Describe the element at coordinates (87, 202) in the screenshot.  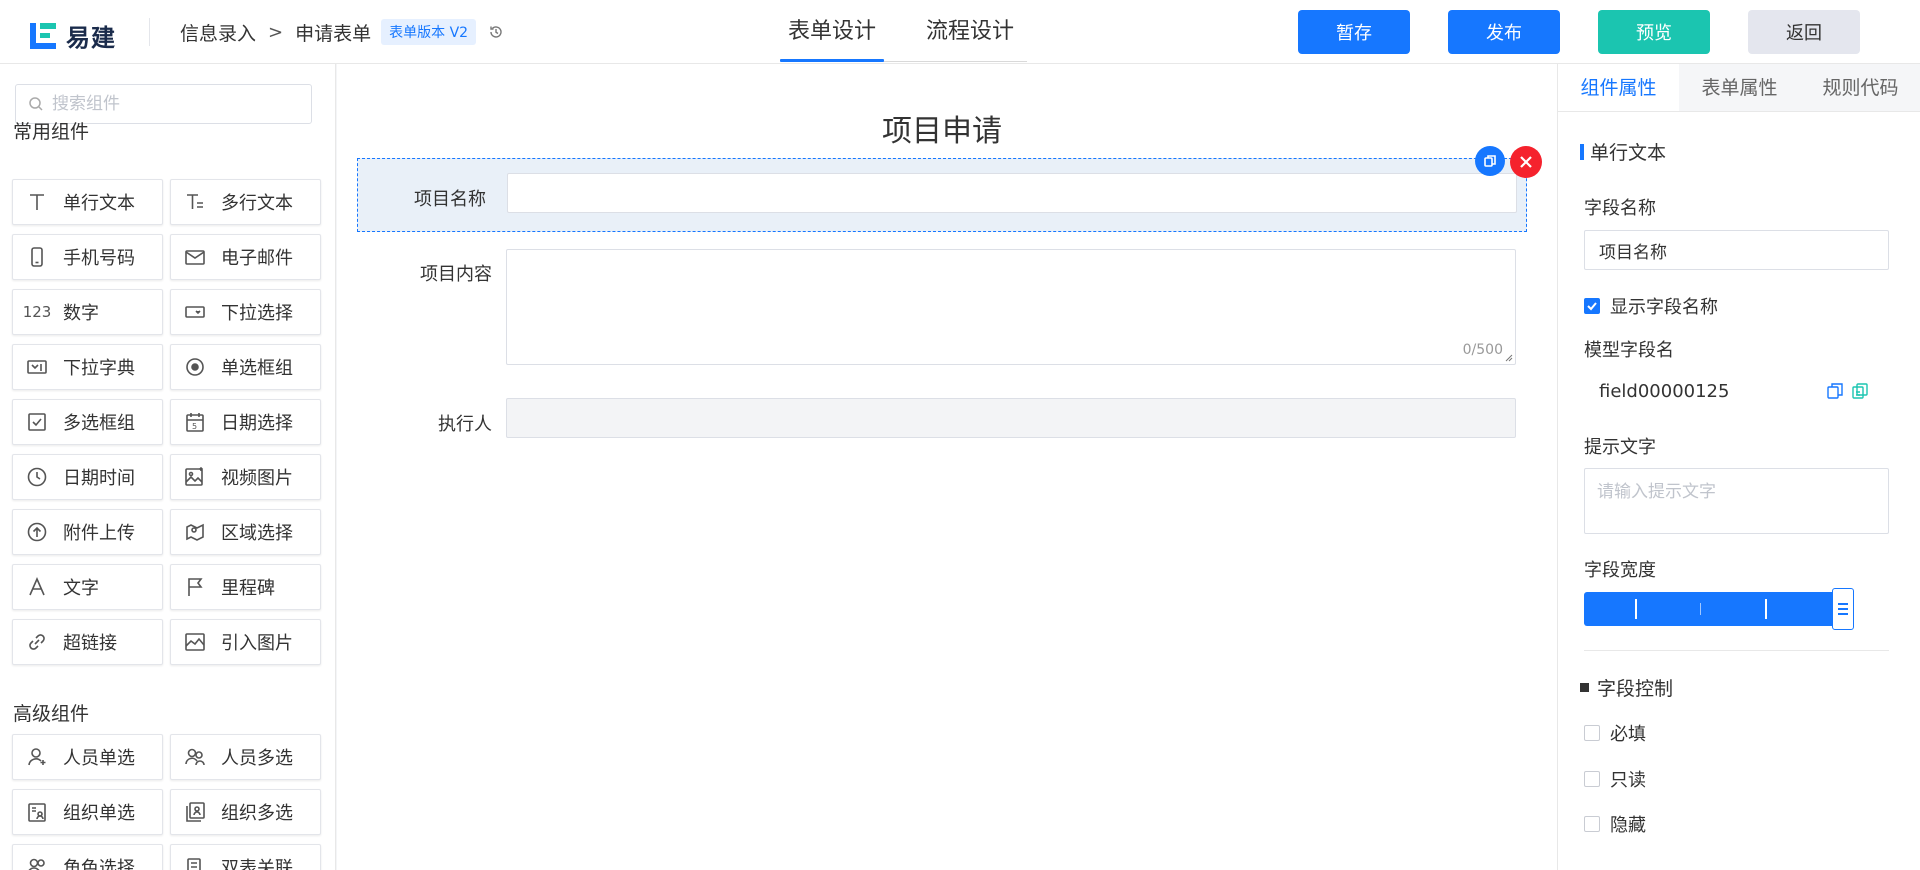
I see `component-single-text: 单行文本` at that location.